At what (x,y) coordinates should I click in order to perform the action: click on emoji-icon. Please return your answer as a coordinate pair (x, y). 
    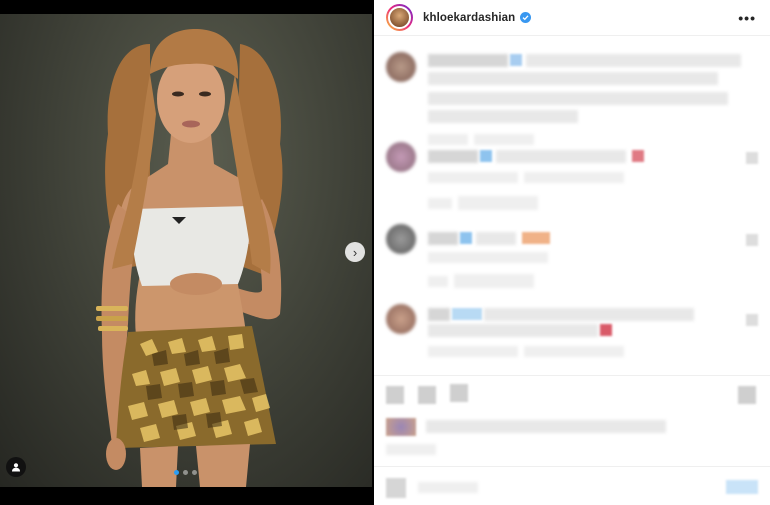
    Looking at the image, I should click on (396, 488).